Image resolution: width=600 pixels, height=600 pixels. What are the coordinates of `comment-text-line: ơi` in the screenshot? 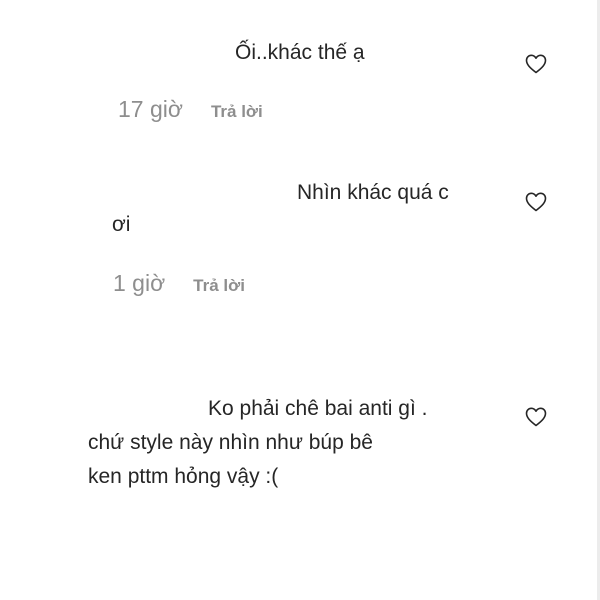 It's located at (121, 224).